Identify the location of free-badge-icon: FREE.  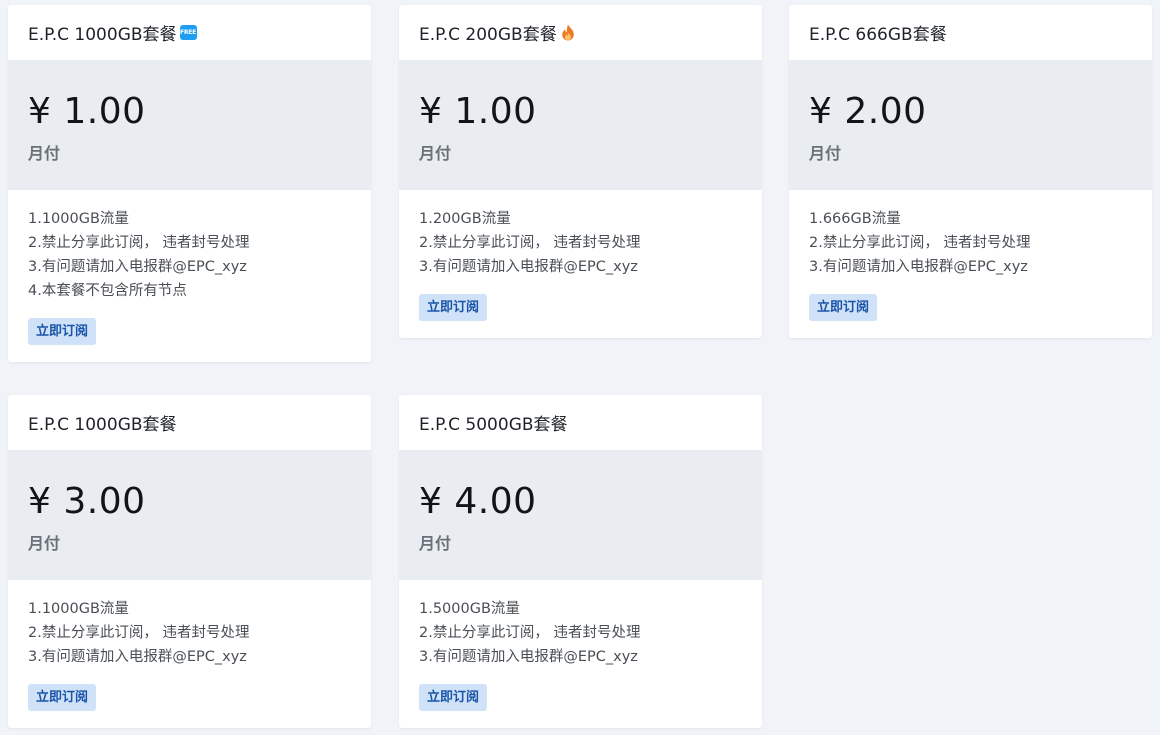
(188, 32).